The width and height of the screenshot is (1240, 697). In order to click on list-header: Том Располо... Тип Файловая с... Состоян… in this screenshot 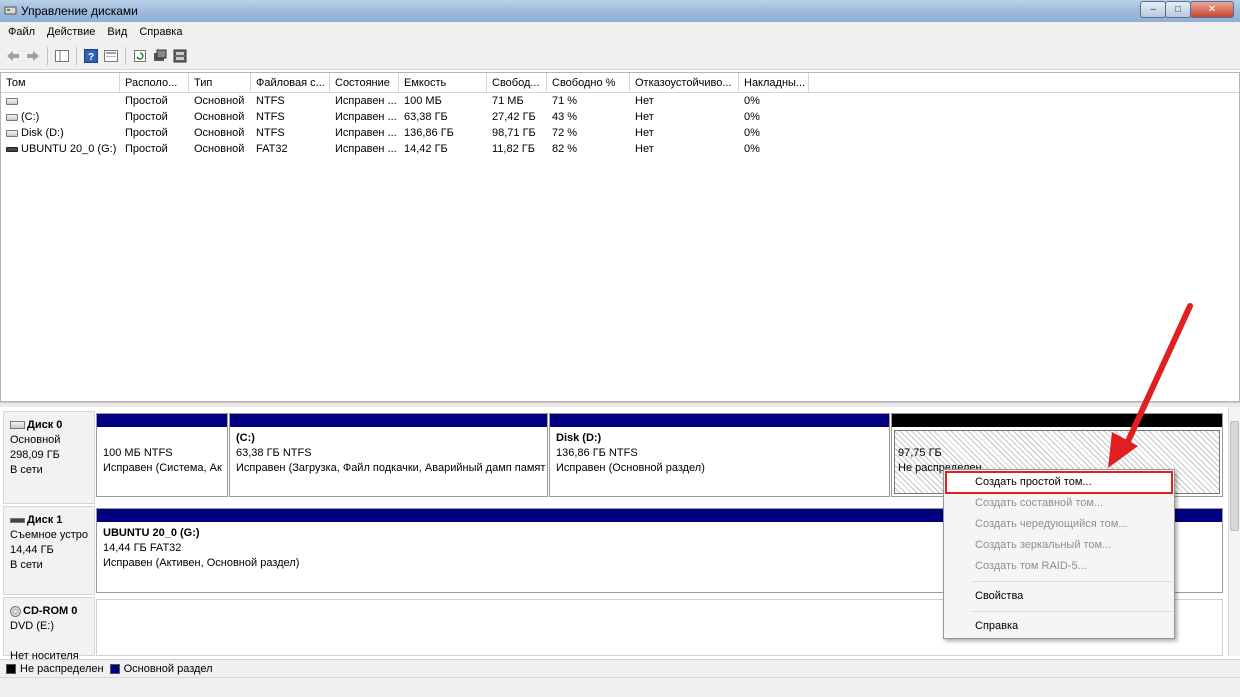, I will do `click(620, 83)`.